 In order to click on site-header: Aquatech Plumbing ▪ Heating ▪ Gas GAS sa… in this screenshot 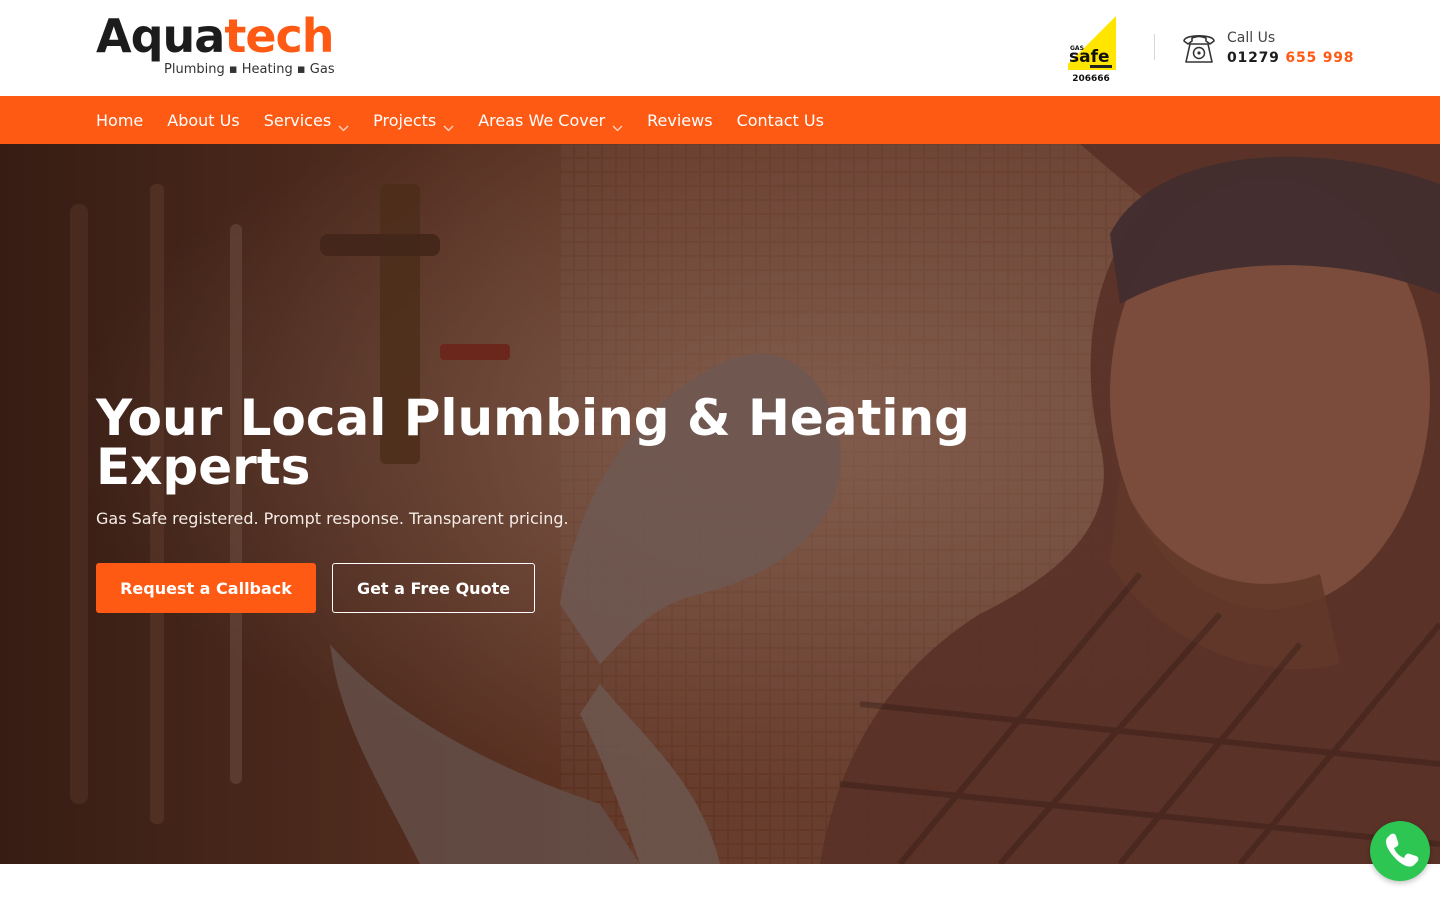, I will do `click(720, 48)`.